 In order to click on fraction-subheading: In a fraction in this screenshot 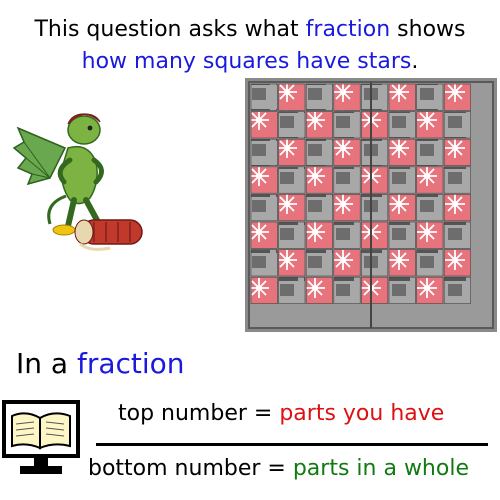, I will do `click(100, 363)`.